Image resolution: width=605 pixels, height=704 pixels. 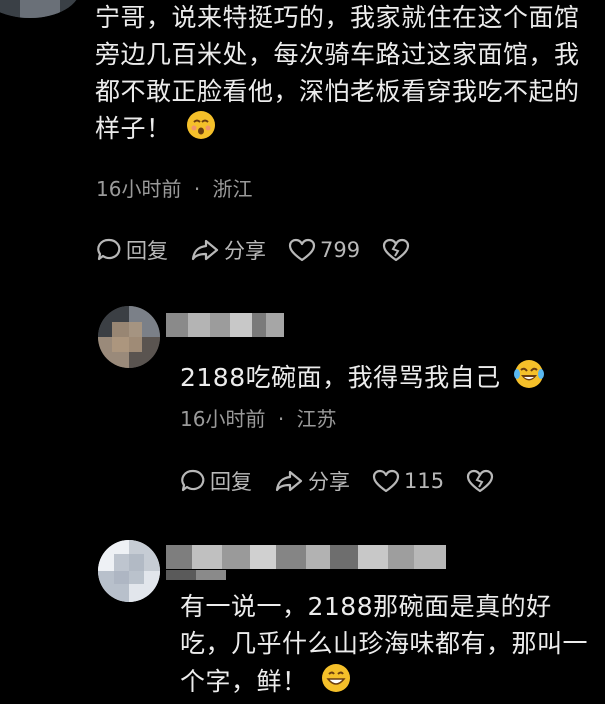 What do you see at coordinates (232, 189) in the screenshot?
I see `comment-location: 浙江` at bounding box center [232, 189].